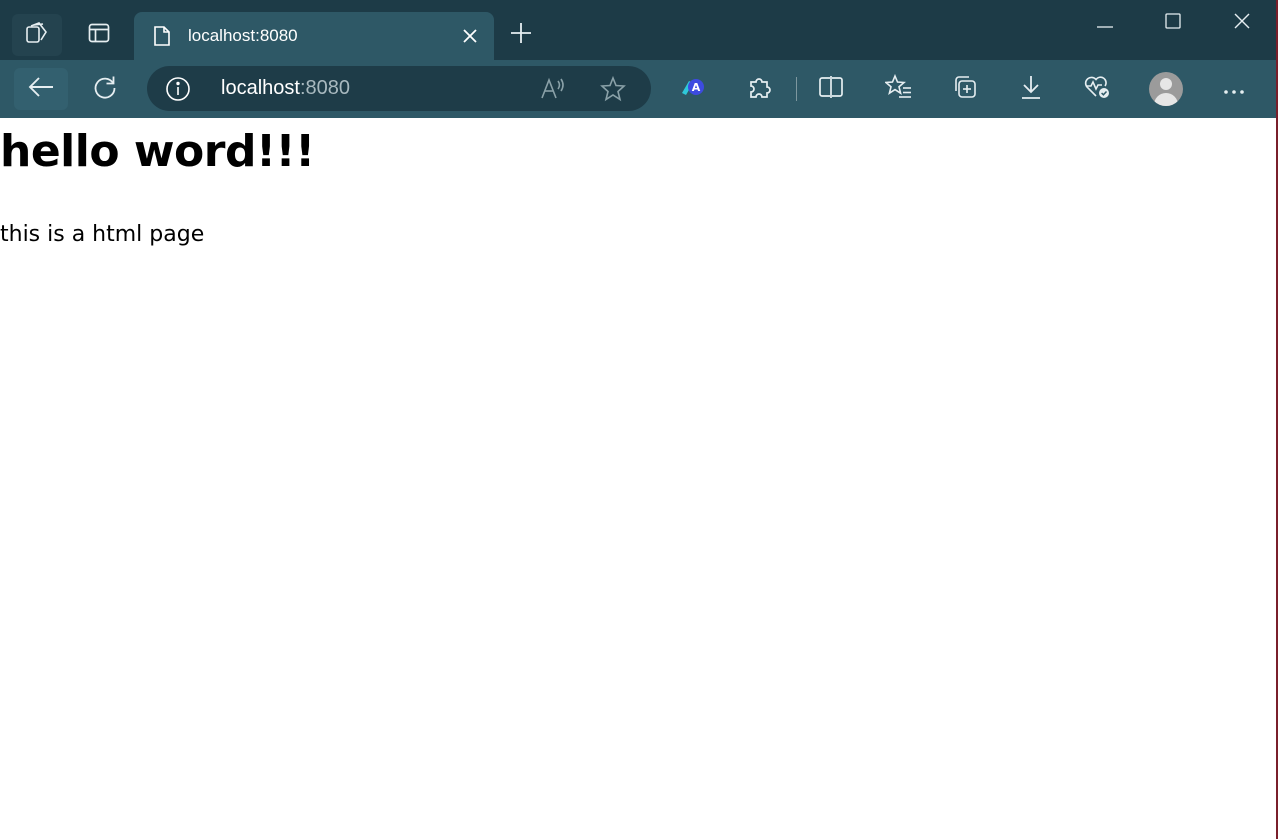  I want to click on refresh-icon, so click(105, 89).